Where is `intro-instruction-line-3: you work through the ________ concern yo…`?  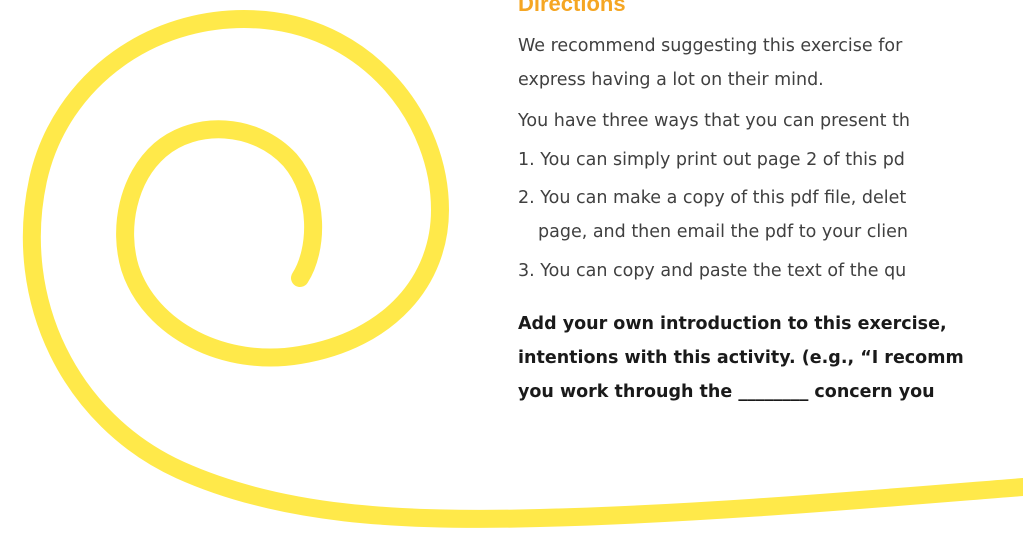 intro-instruction-line-3: you work through the ________ concern yo… is located at coordinates (726, 392).